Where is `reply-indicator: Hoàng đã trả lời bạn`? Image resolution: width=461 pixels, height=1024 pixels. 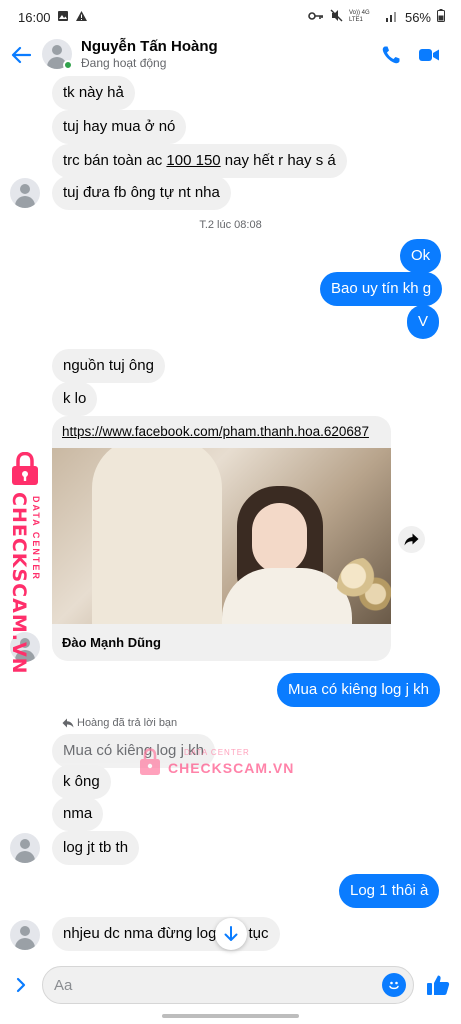 reply-indicator: Hoàng đã trả lời bạn is located at coordinates (119, 723).